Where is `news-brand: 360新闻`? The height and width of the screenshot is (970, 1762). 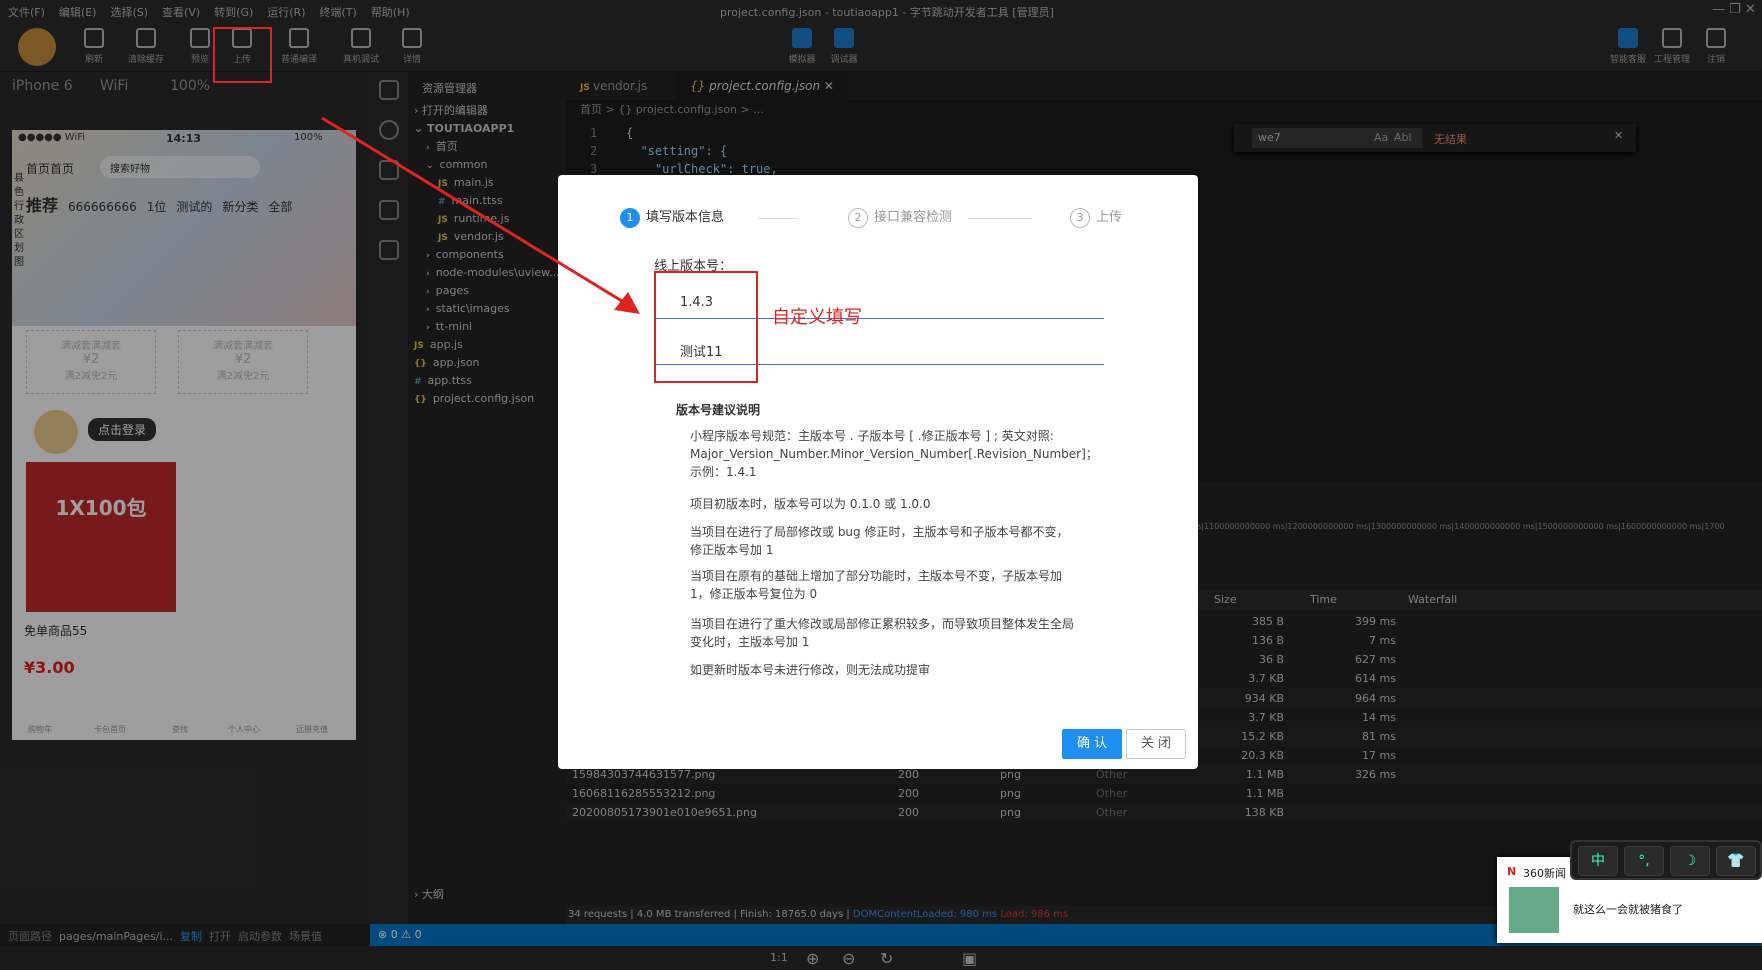 news-brand: 360新闻 is located at coordinates (1544, 873).